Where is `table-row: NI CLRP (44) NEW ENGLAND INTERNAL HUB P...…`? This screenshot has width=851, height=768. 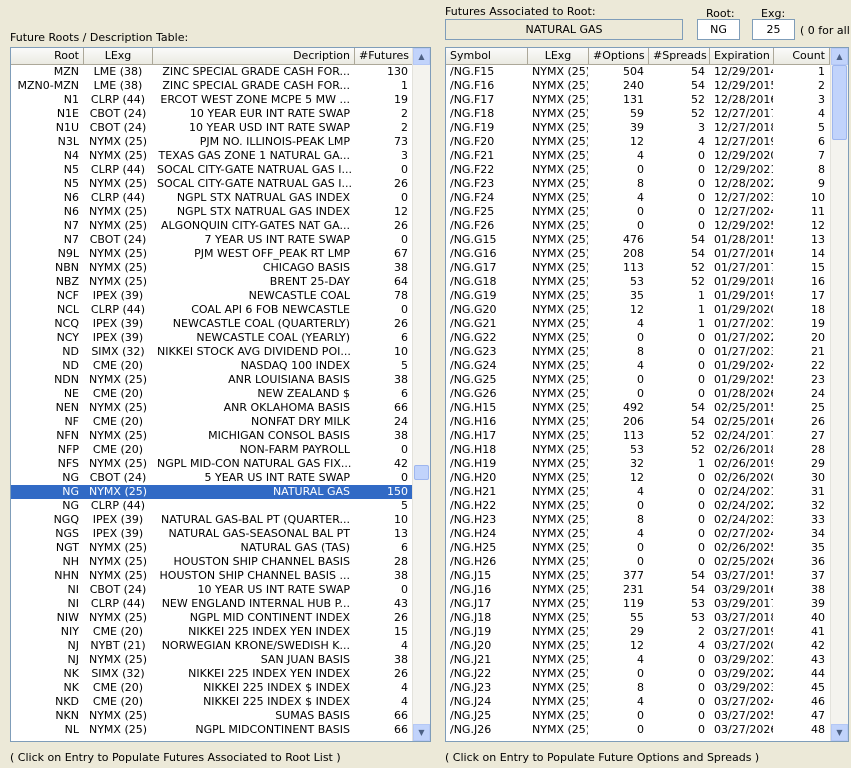
table-row: NI CLRP (44) NEW ENGLAND INTERNAL HUB P...… is located at coordinates (212, 604).